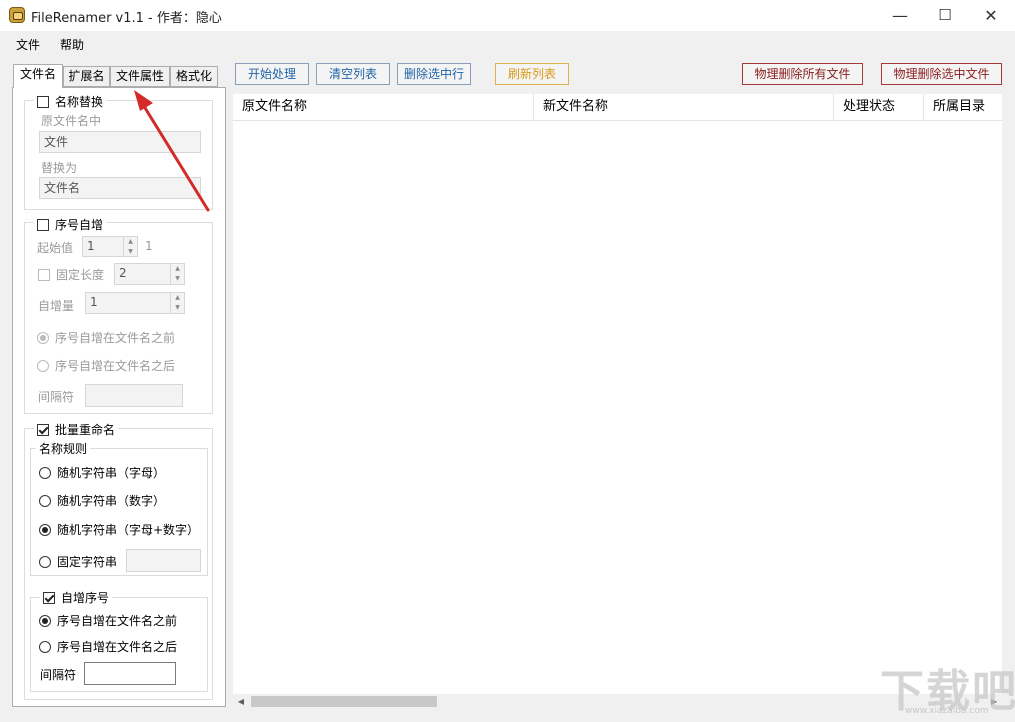 Image resolution: width=1015 pixels, height=722 pixels. Describe the element at coordinates (86, 76) in the screenshot. I see `tab-extension: 扩展名` at that location.